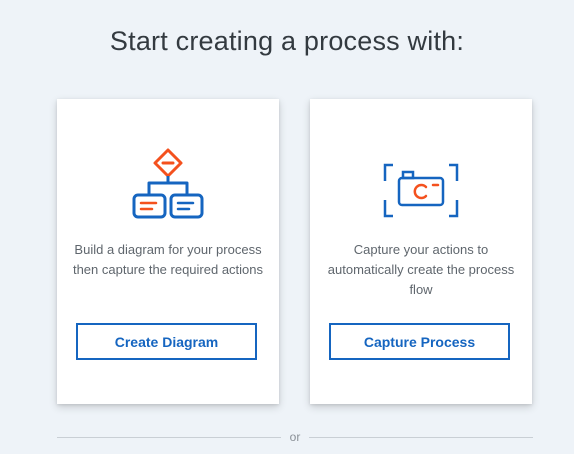 This screenshot has width=574, height=454. What do you see at coordinates (287, 41) in the screenshot?
I see `page-title: Start creating a process with:` at bounding box center [287, 41].